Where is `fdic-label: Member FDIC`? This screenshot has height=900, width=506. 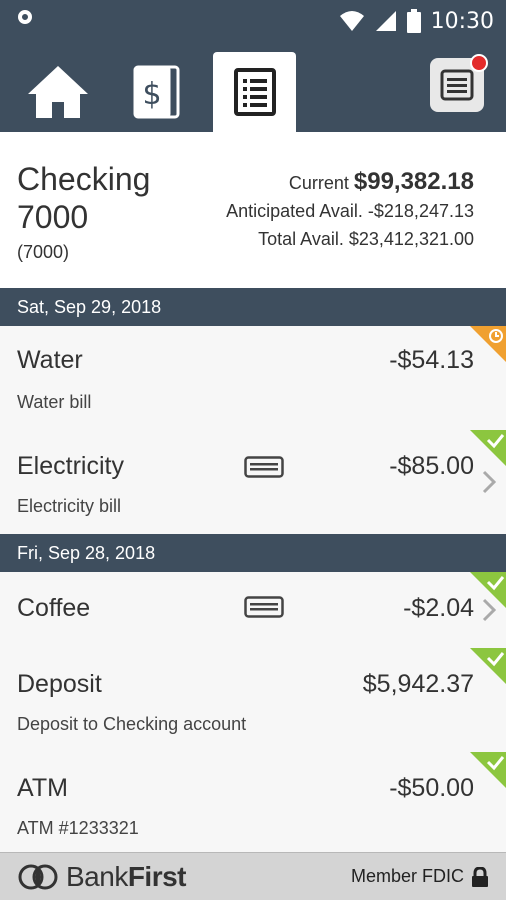 fdic-label: Member FDIC is located at coordinates (407, 876).